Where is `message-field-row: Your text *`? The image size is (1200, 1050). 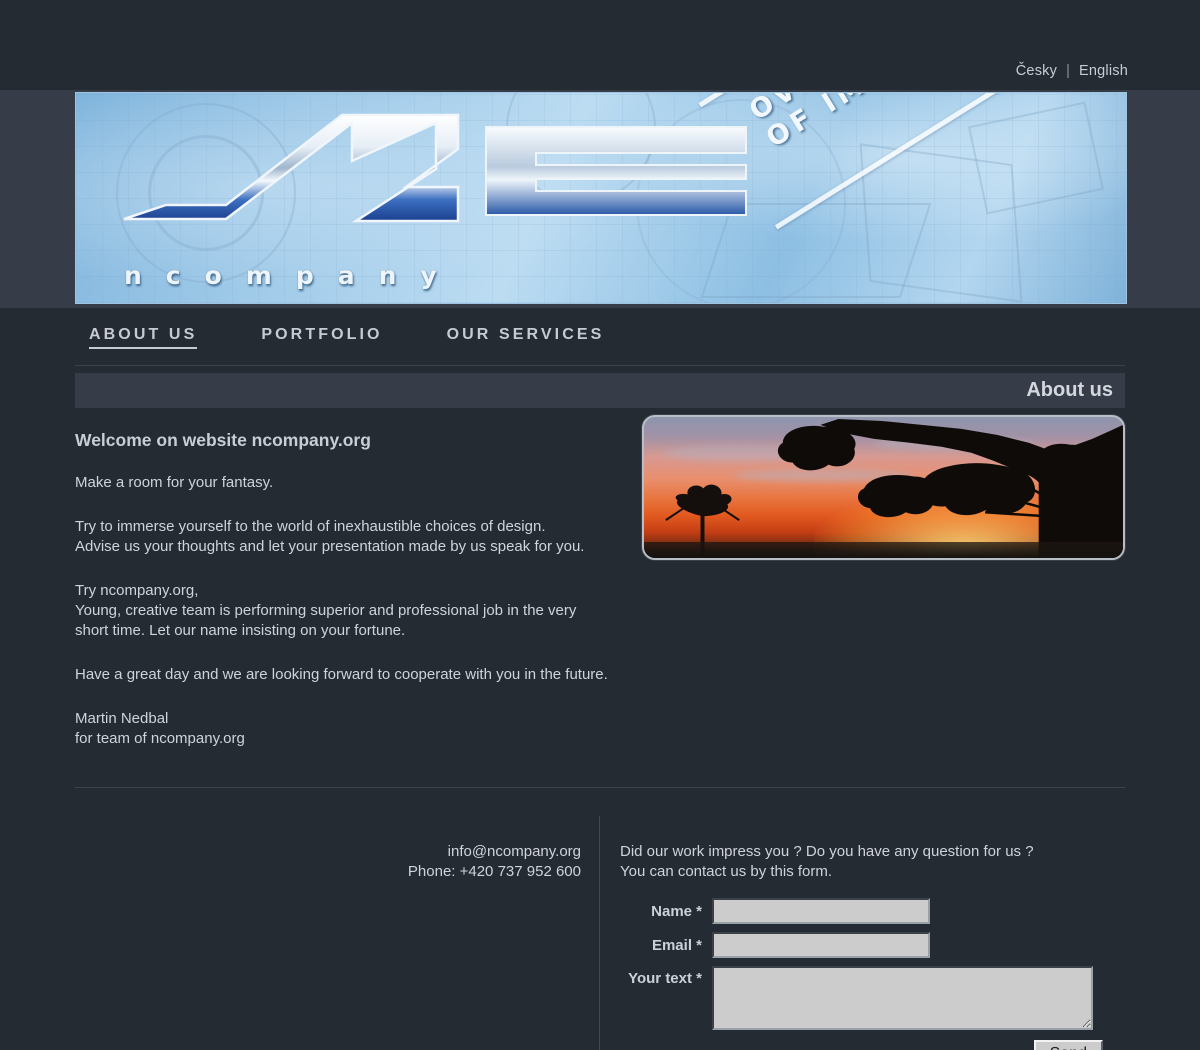 message-field-row: Your text * is located at coordinates (872, 998).